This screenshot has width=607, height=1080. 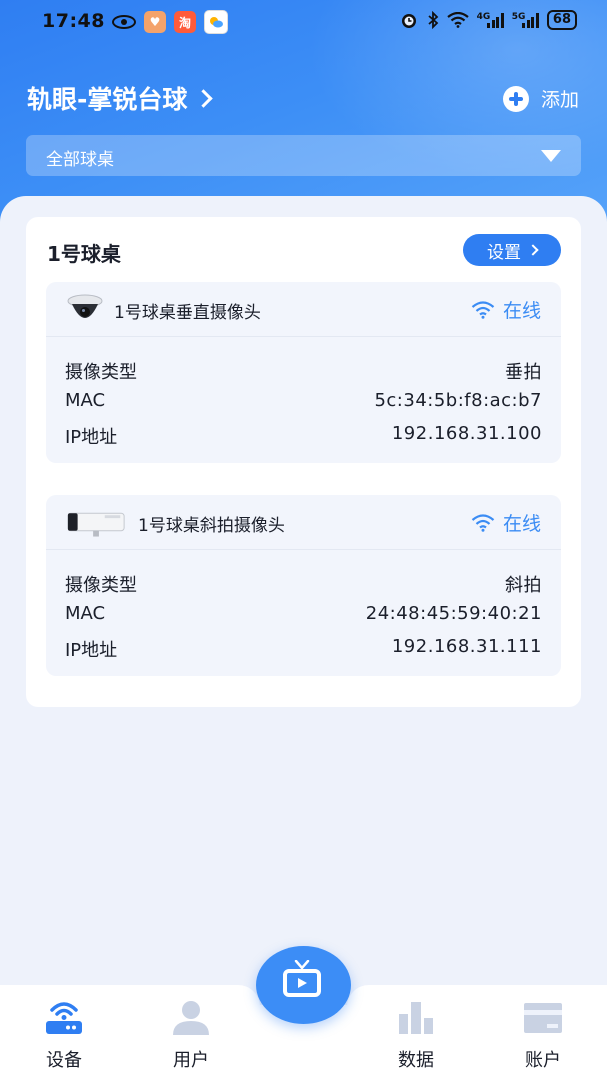 I want to click on row-value: 192.168.31.100, so click(x=466, y=433).